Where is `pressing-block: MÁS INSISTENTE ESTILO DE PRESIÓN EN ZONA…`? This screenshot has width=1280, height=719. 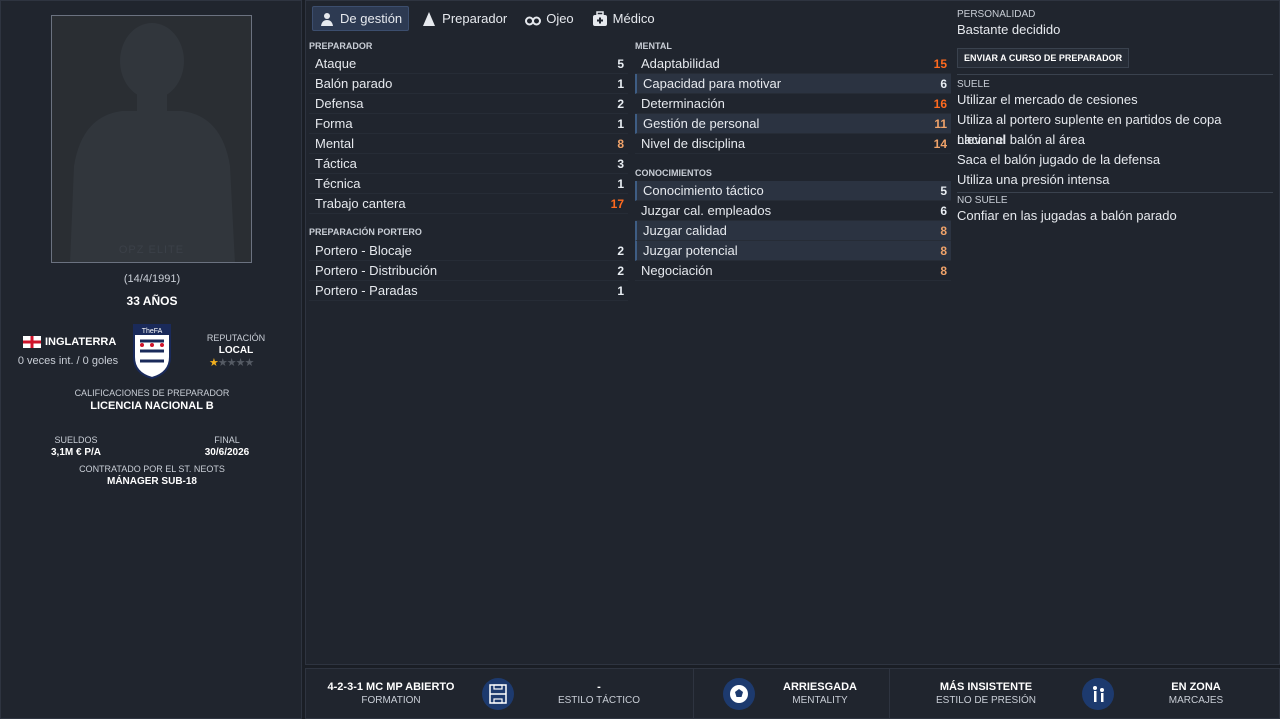
pressing-block: MÁS INSISTENTE ESTILO DE PRESIÓN EN ZONA… is located at coordinates (1084, 693).